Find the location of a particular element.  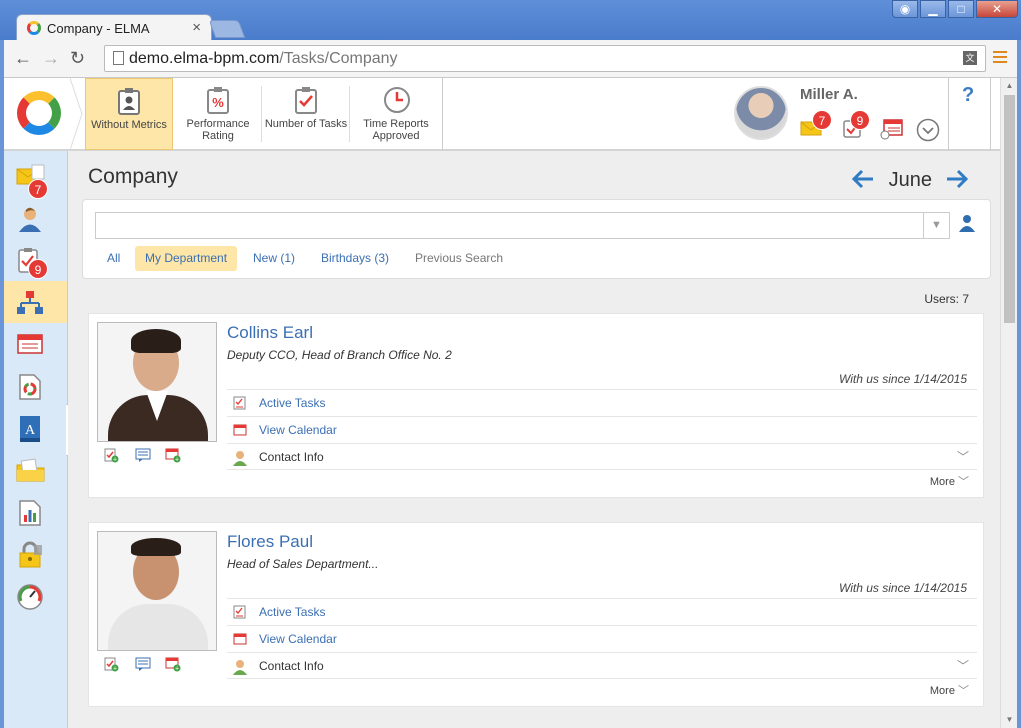

sidebar-item-documents is located at coordinates (35, 386).